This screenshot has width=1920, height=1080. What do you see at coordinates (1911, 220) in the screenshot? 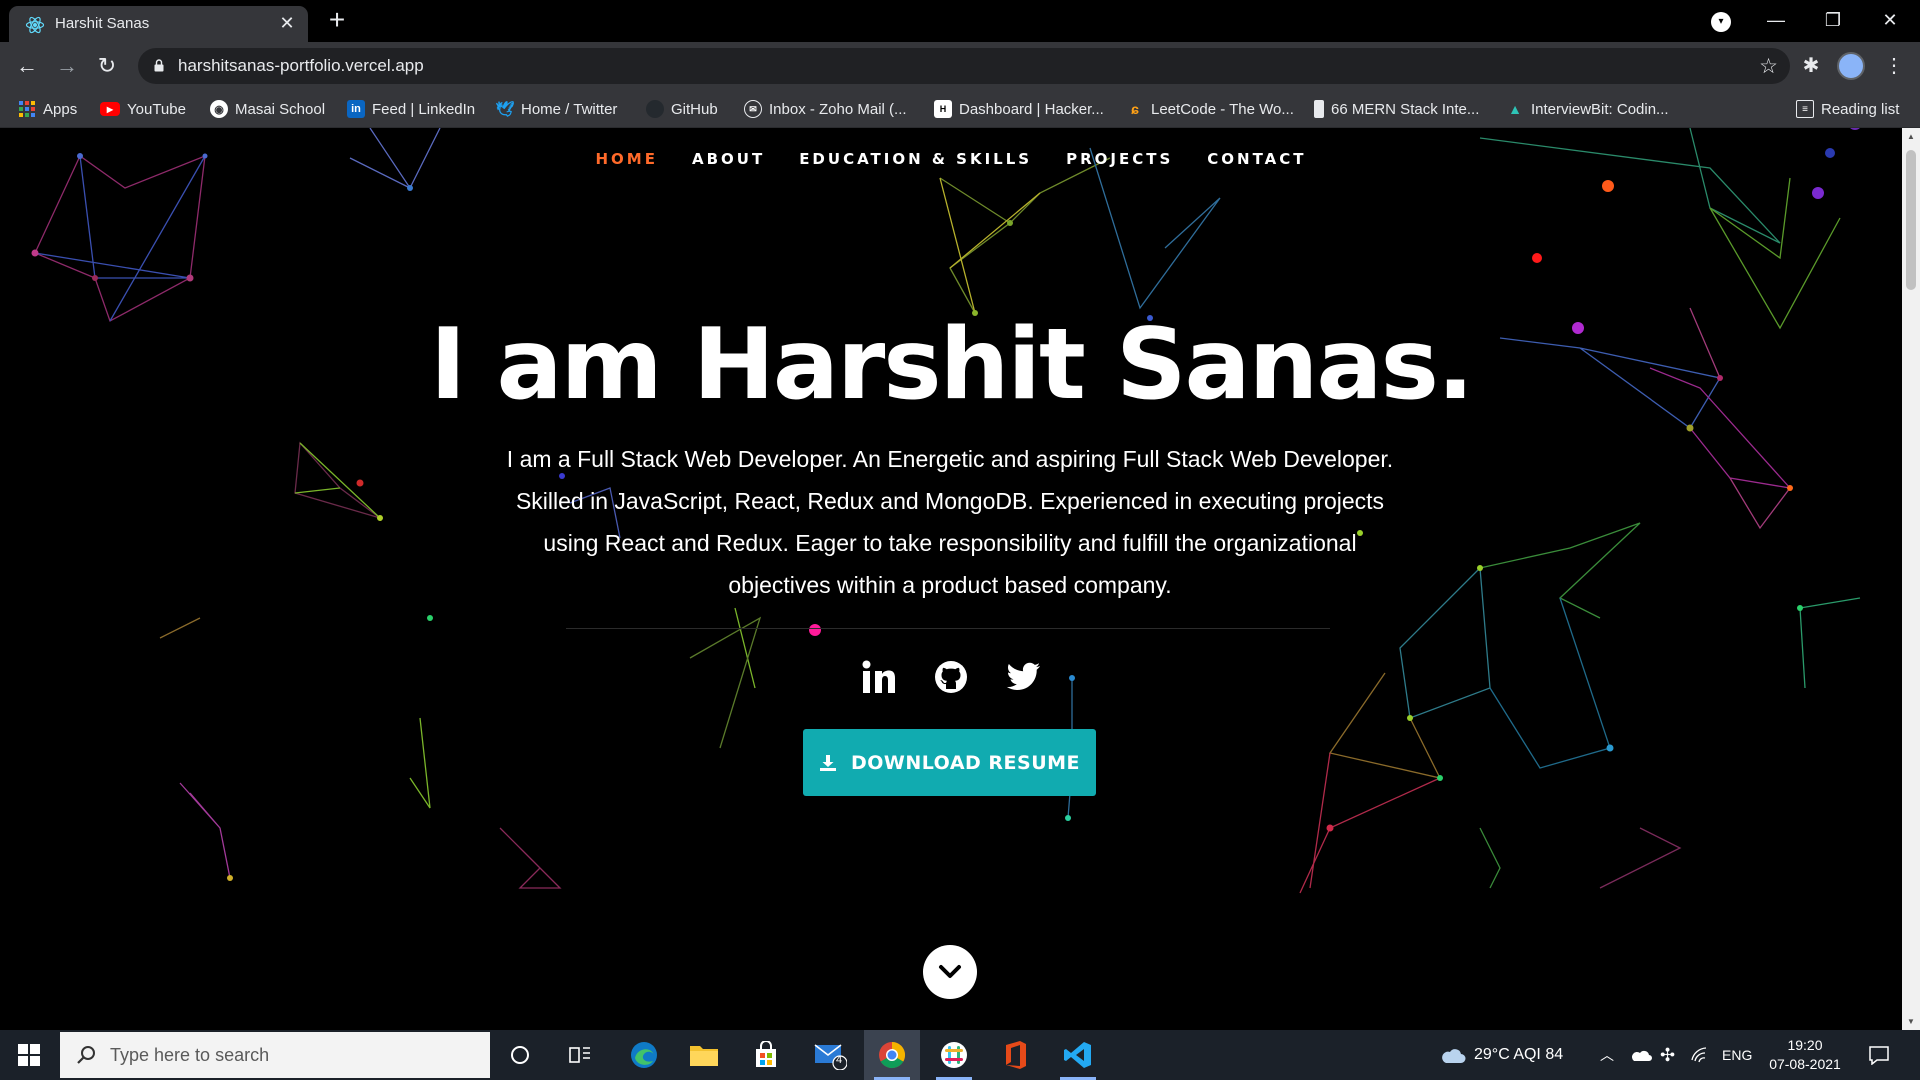
I see `scrollbar-thumb` at bounding box center [1911, 220].